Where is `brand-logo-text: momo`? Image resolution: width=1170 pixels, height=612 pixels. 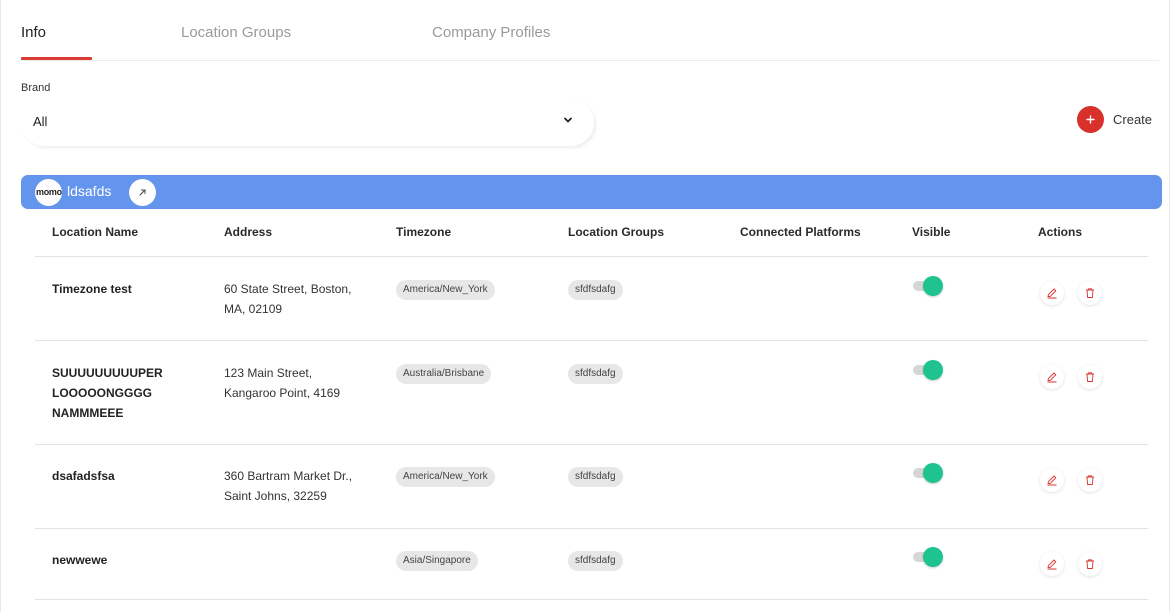
brand-logo-text: momo is located at coordinates (49, 192).